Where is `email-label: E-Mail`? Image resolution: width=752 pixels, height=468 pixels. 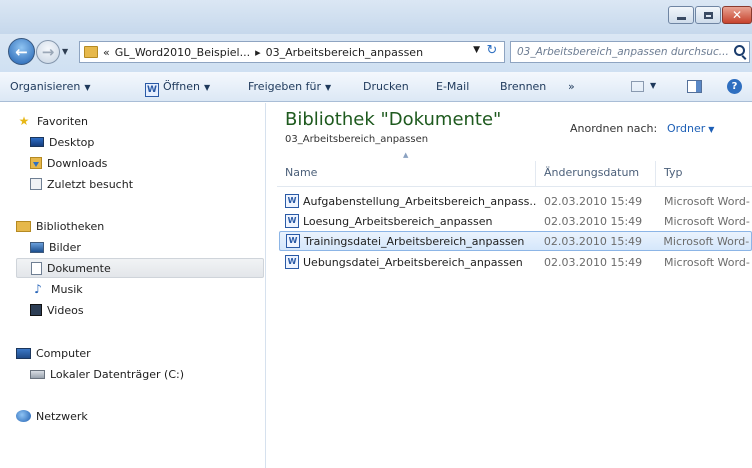 email-label: E-Mail is located at coordinates (453, 86).